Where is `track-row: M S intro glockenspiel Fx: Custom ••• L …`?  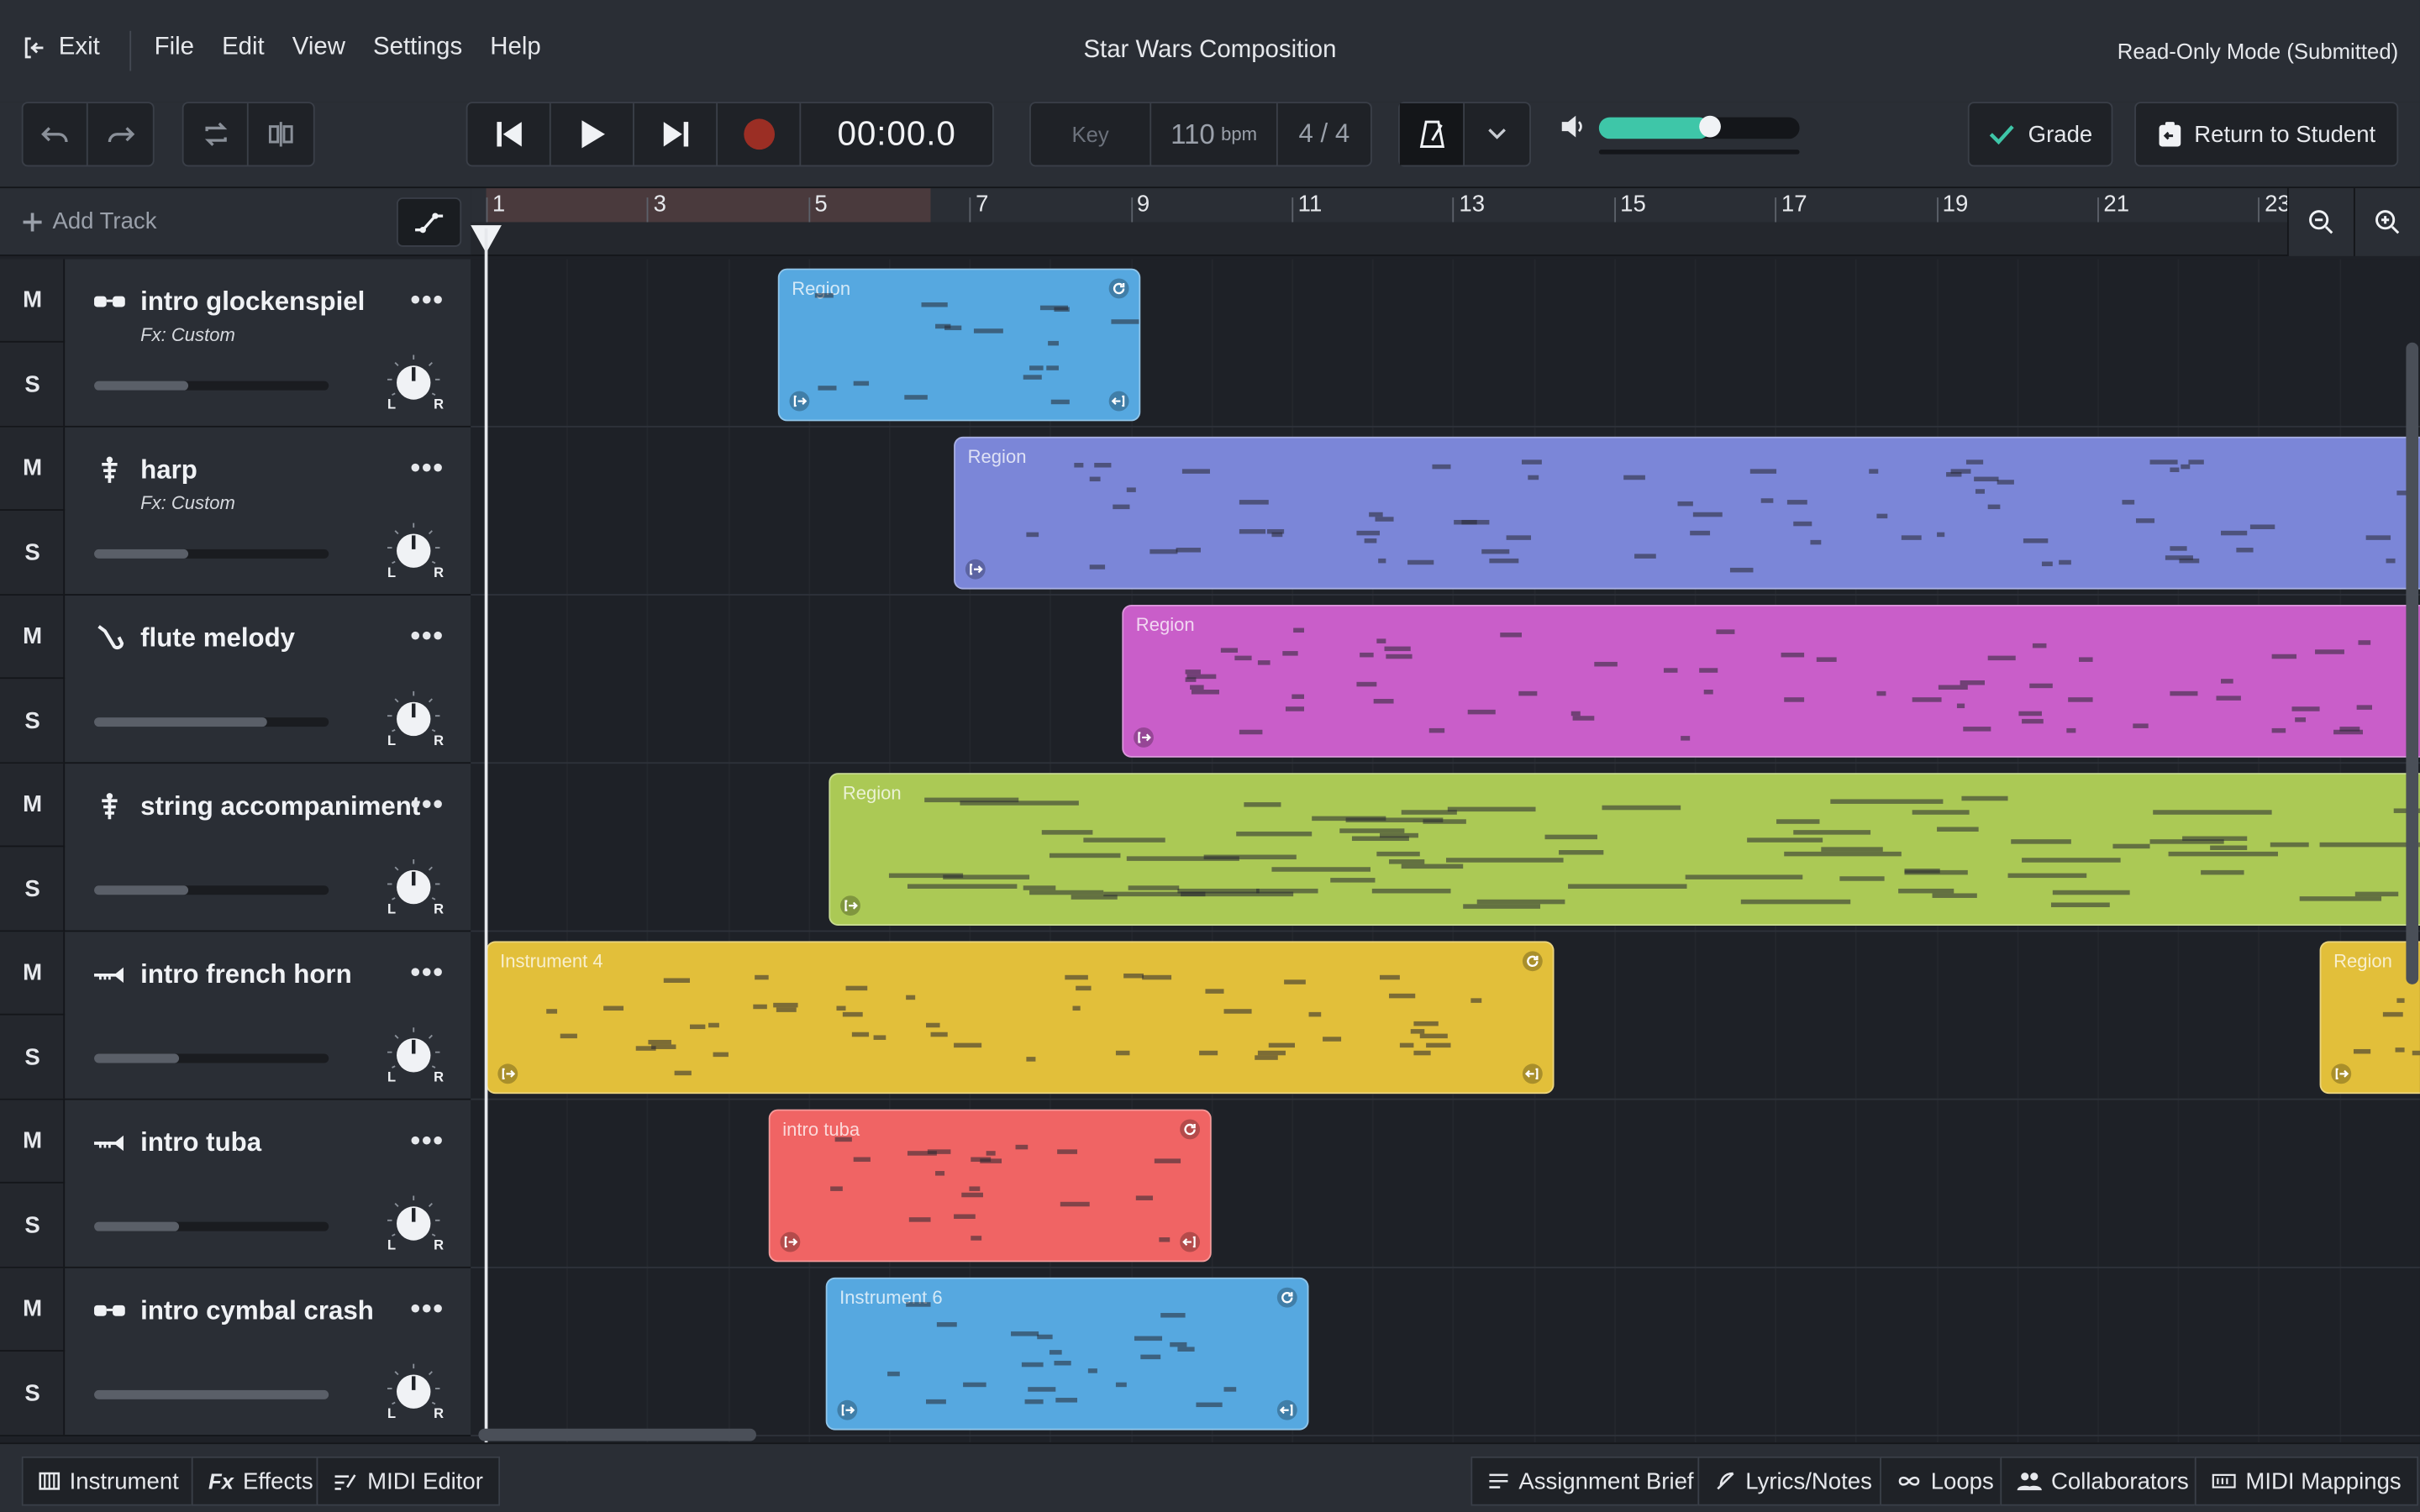
track-row: M S intro glockenspiel Fx: Custom ••• L … is located at coordinates (235, 343).